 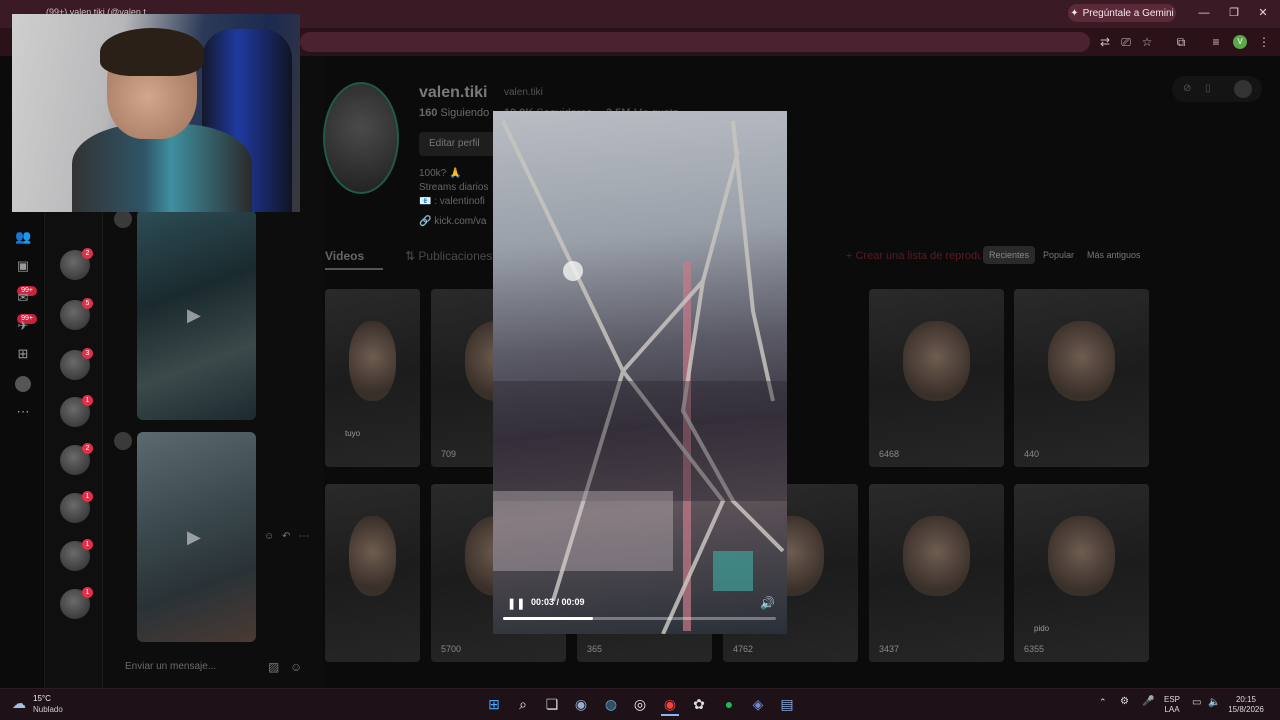 I want to click on task-view-icon: ❏, so click(x=552, y=704).